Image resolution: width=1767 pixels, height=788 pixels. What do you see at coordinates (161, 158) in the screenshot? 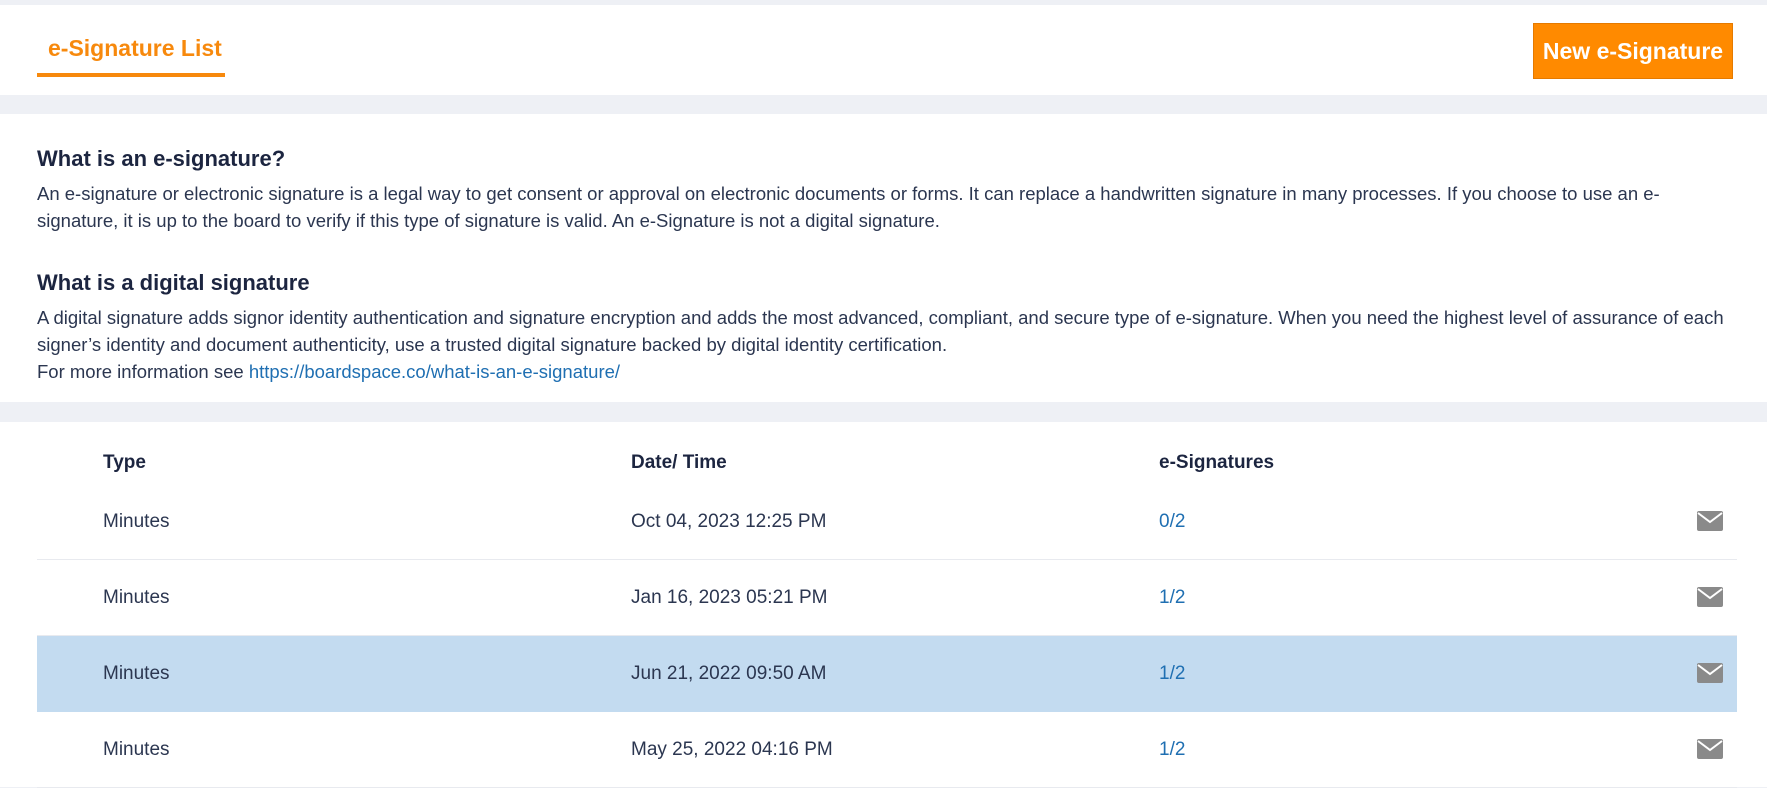
I see `esignature-heading: What is an e-signature?` at bounding box center [161, 158].